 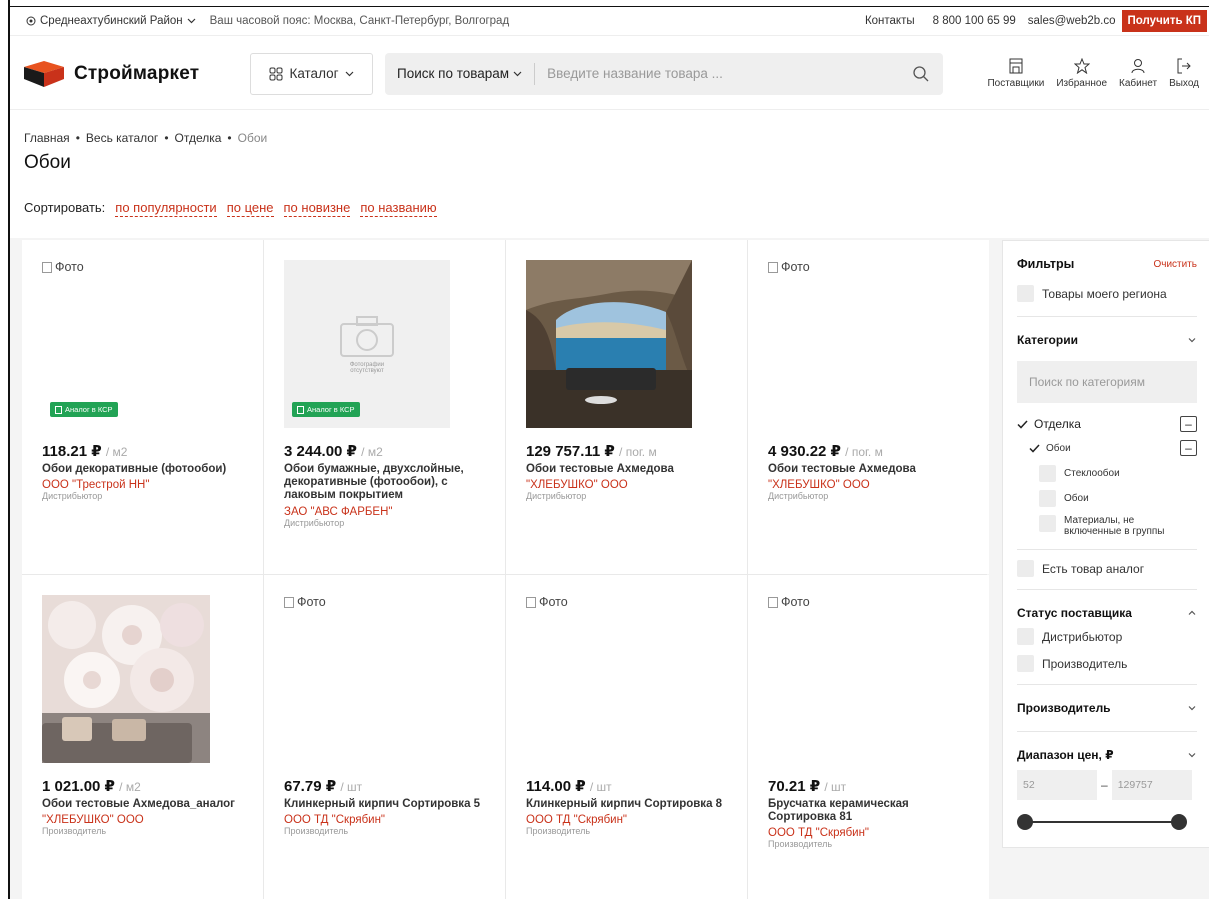 I want to click on supplier-status-toggle: Статус поставщика, so click(x=1107, y=604).